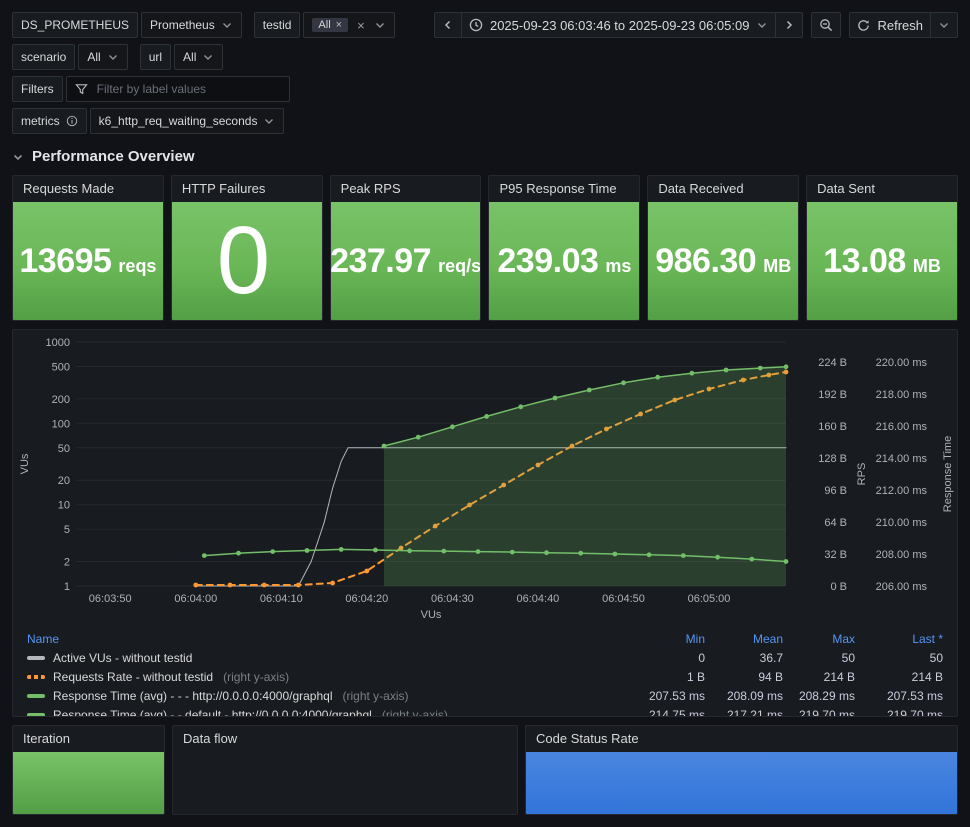 The height and width of the screenshot is (827, 970). What do you see at coordinates (191, 25) in the screenshot?
I see `datasource-picker: Prometheus` at bounding box center [191, 25].